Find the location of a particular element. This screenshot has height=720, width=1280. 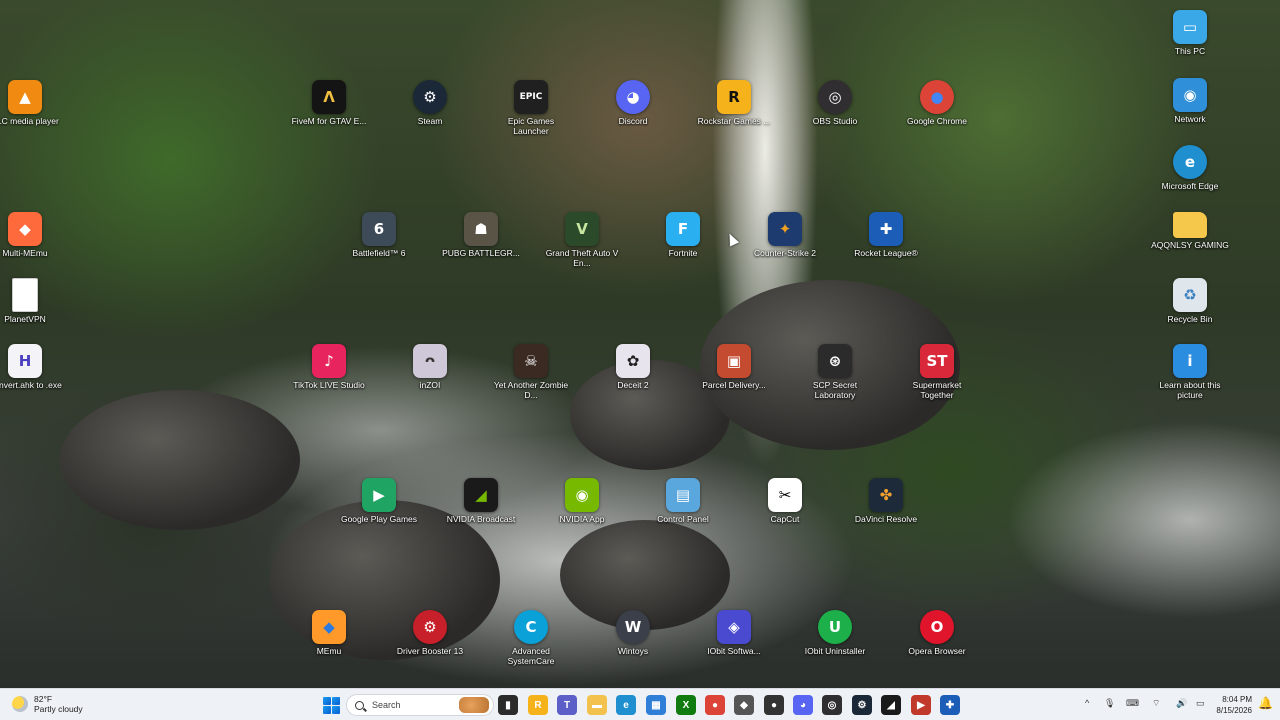

desktop-shortcut: ✚ Rocket League® is located at coordinates (886, 235).